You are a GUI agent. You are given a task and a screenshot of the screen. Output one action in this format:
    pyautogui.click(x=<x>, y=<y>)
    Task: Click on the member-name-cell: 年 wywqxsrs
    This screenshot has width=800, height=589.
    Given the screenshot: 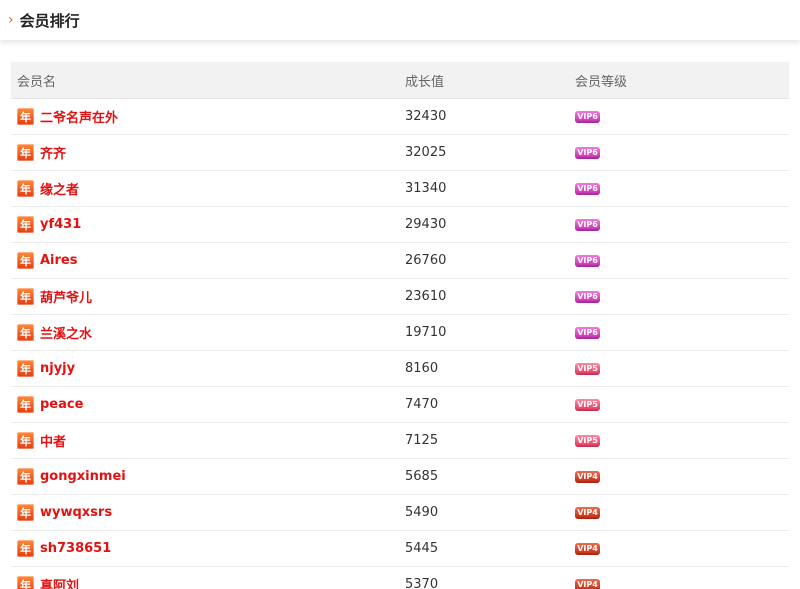 What is the action you would take?
    pyautogui.click(x=208, y=512)
    